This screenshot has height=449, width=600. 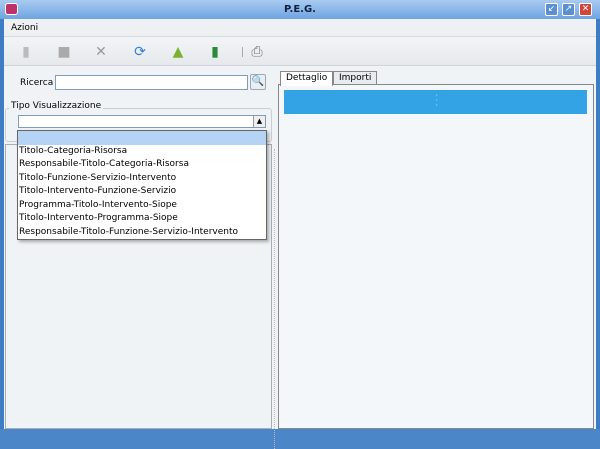 I want to click on dropdown-option: Titolo-Categoria-Risorsa, so click(x=142, y=152).